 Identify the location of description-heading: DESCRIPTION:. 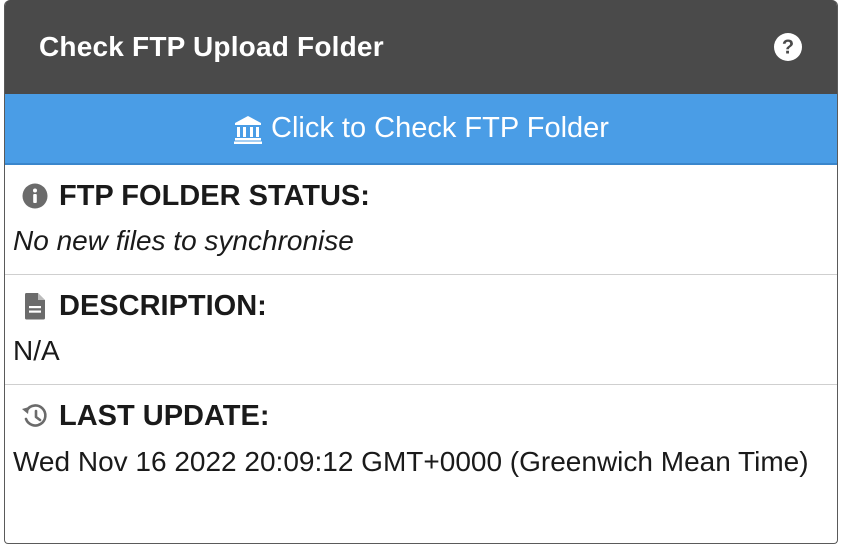
(163, 305).